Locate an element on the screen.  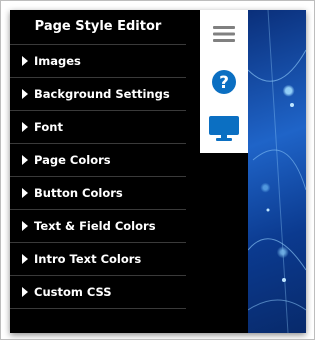
side-toolbar: ? is located at coordinates (224, 81).